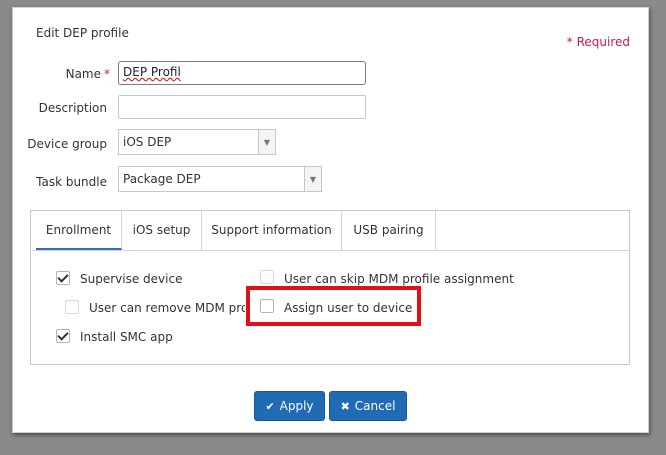  Describe the element at coordinates (272, 230) in the screenshot. I see `tab-support-information: Support information` at that location.